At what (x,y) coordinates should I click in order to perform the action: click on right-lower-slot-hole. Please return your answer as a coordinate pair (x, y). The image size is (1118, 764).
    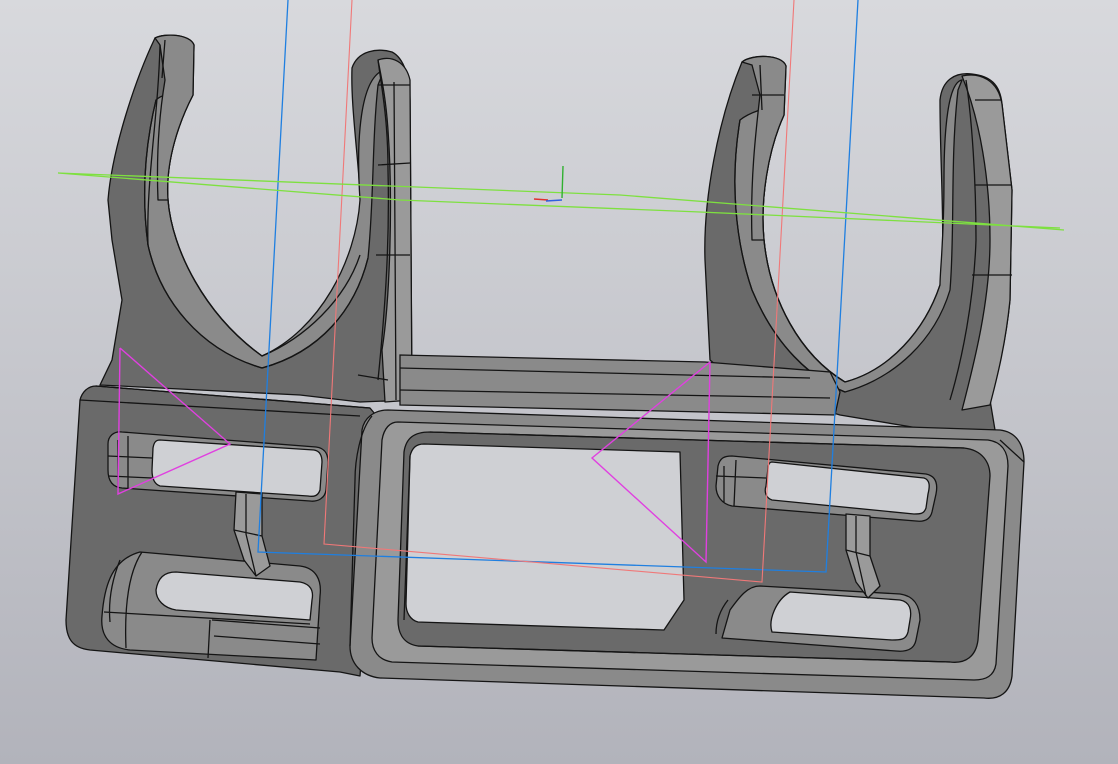
    Looking at the image, I should click on (841, 616).